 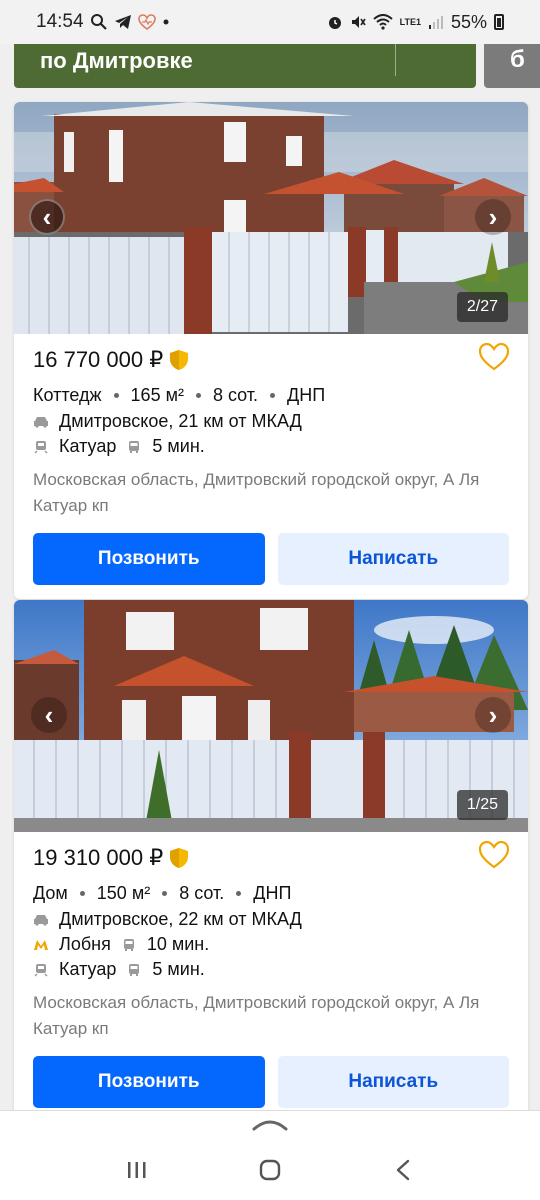 I want to click on system-nav-bar, so click(x=270, y=1170).